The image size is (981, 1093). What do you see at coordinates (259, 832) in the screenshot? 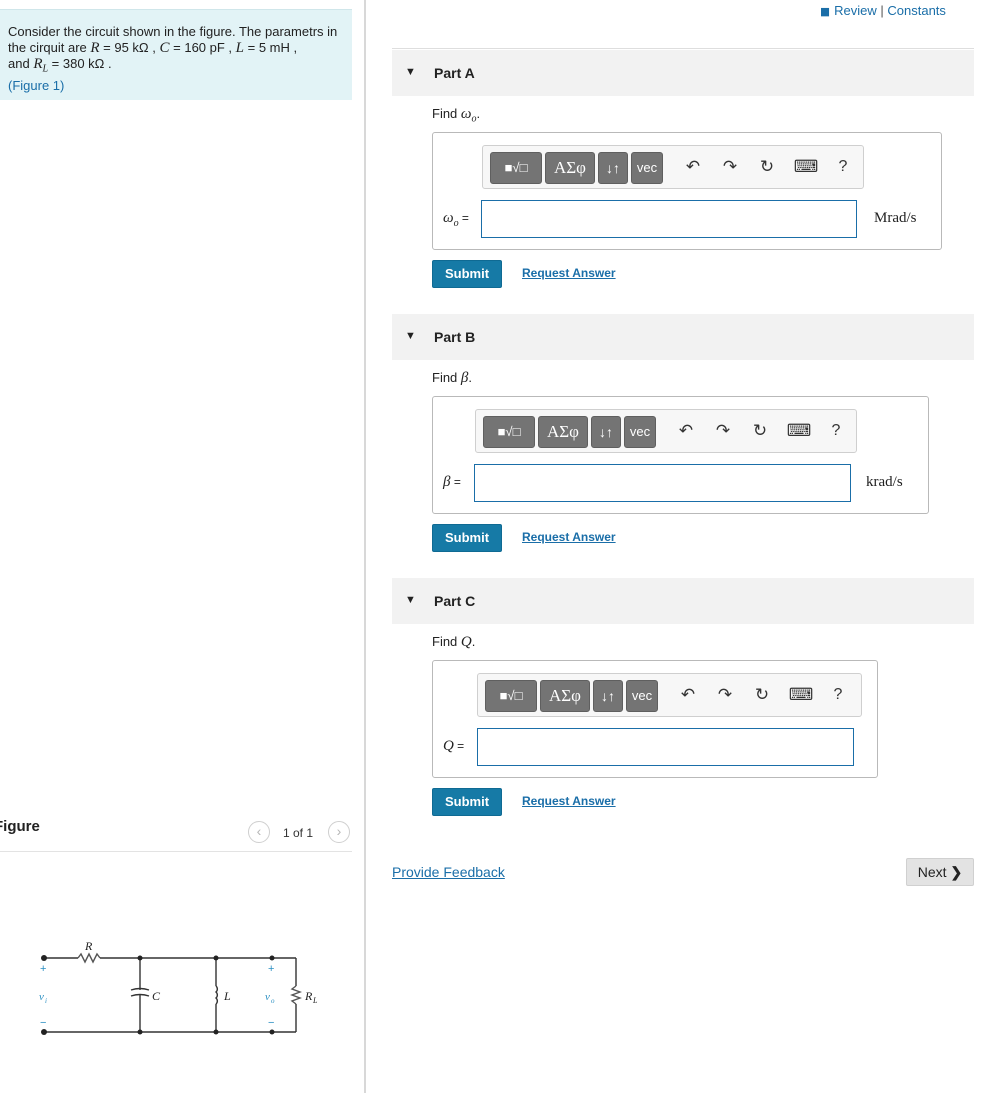
I see `figure-prev-button: ‹` at bounding box center [259, 832].